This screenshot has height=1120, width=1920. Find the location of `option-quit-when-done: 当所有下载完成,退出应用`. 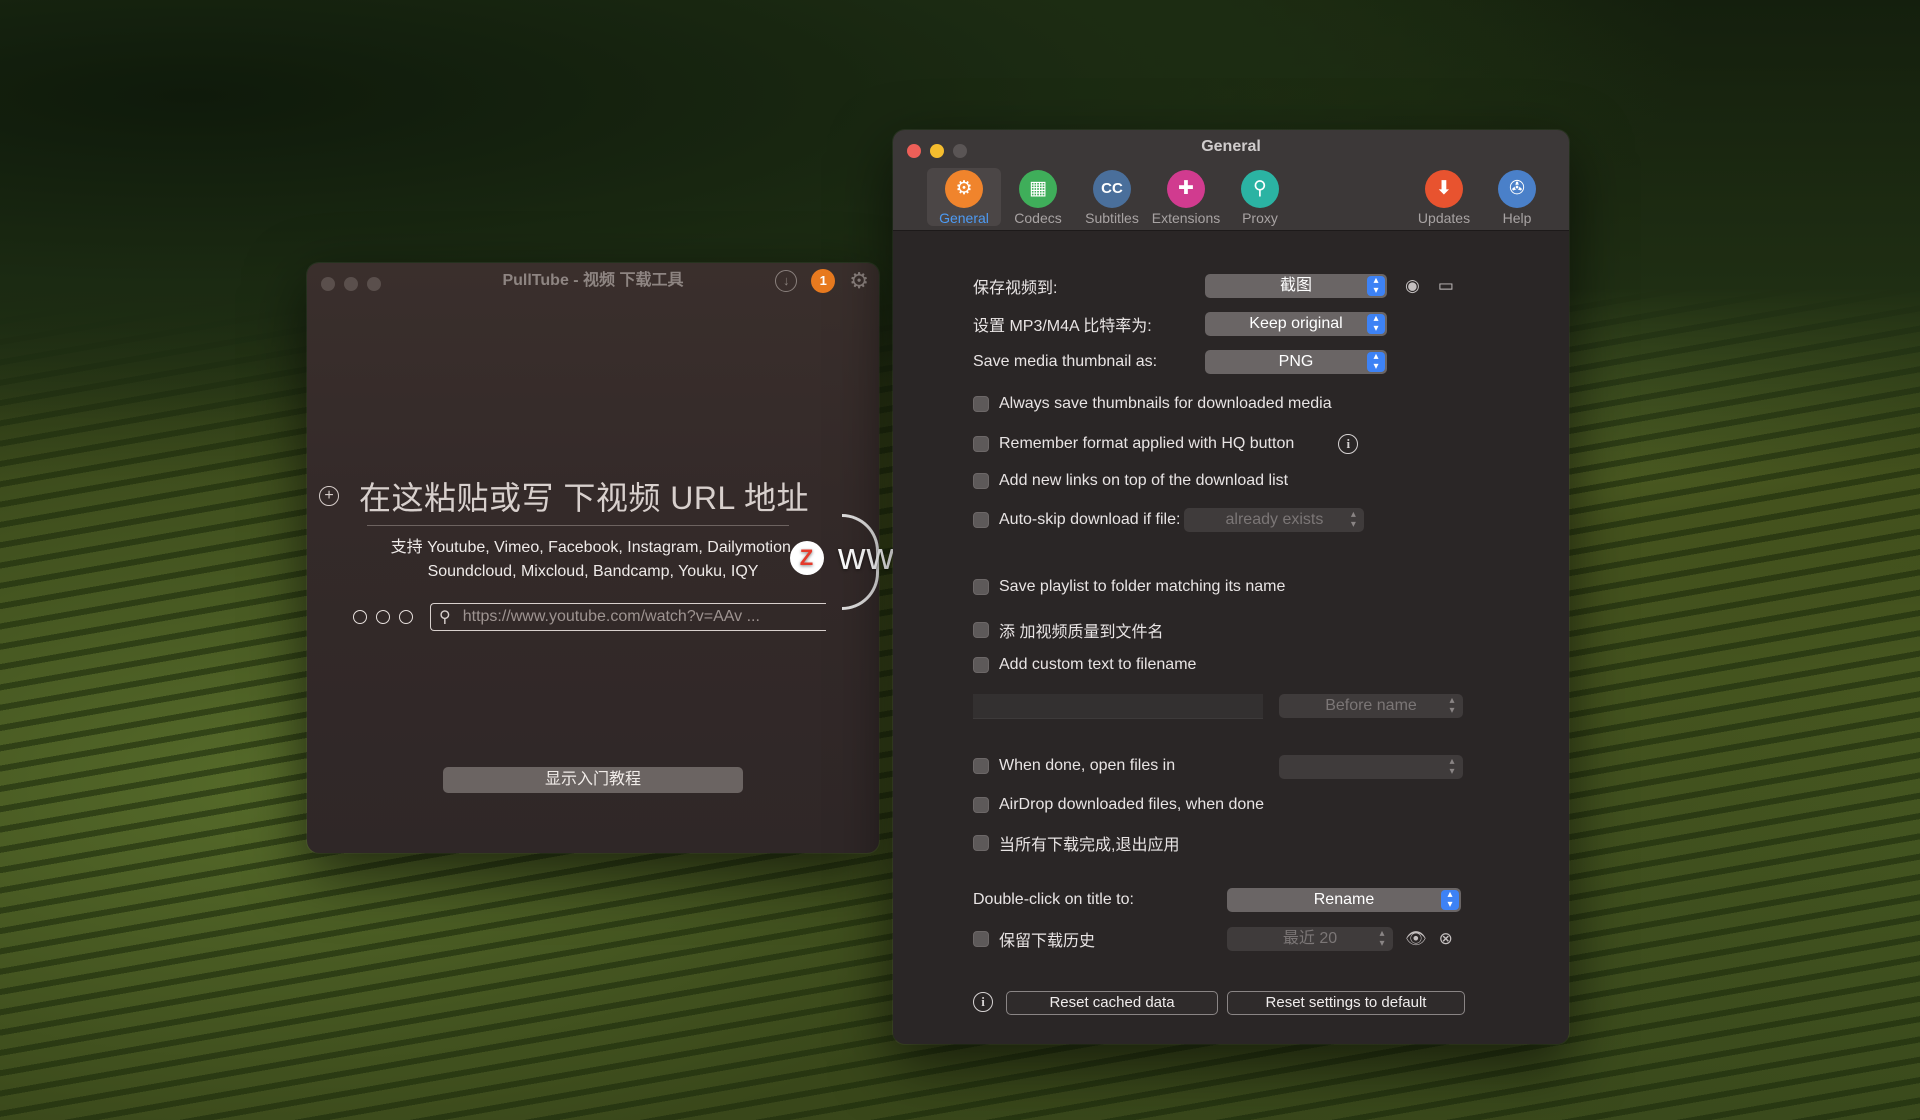

option-quit-when-done: 当所有下载完成,退出应用 is located at coordinates (1076, 843).